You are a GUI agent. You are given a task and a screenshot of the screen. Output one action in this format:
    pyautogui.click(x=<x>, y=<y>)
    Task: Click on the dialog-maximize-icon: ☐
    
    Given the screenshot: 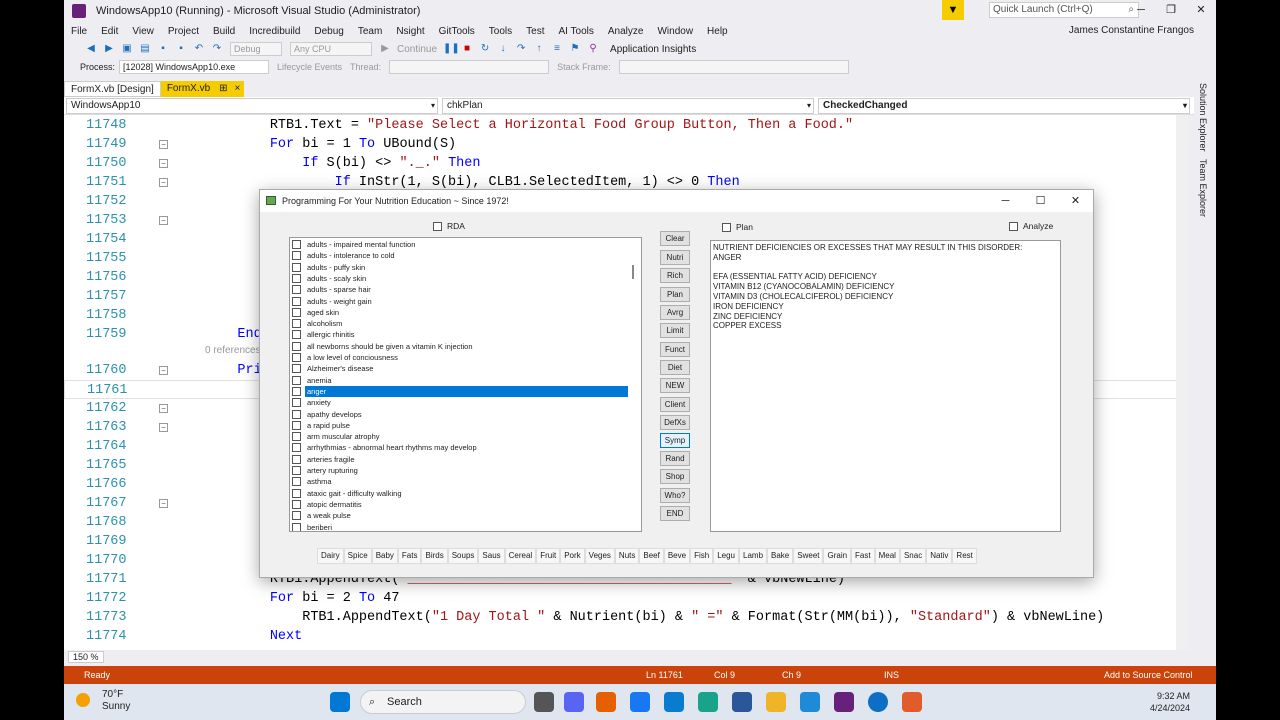 What is the action you would take?
    pyautogui.click(x=1040, y=201)
    